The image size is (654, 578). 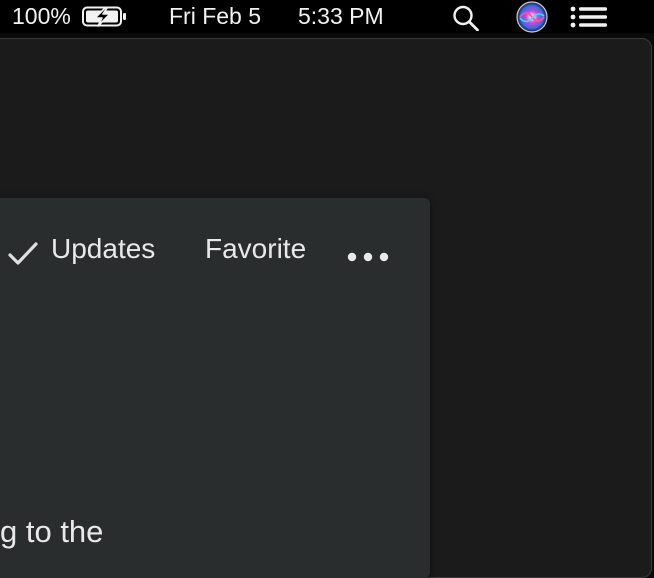 What do you see at coordinates (23, 257) in the screenshot?
I see `checkmark-icon` at bounding box center [23, 257].